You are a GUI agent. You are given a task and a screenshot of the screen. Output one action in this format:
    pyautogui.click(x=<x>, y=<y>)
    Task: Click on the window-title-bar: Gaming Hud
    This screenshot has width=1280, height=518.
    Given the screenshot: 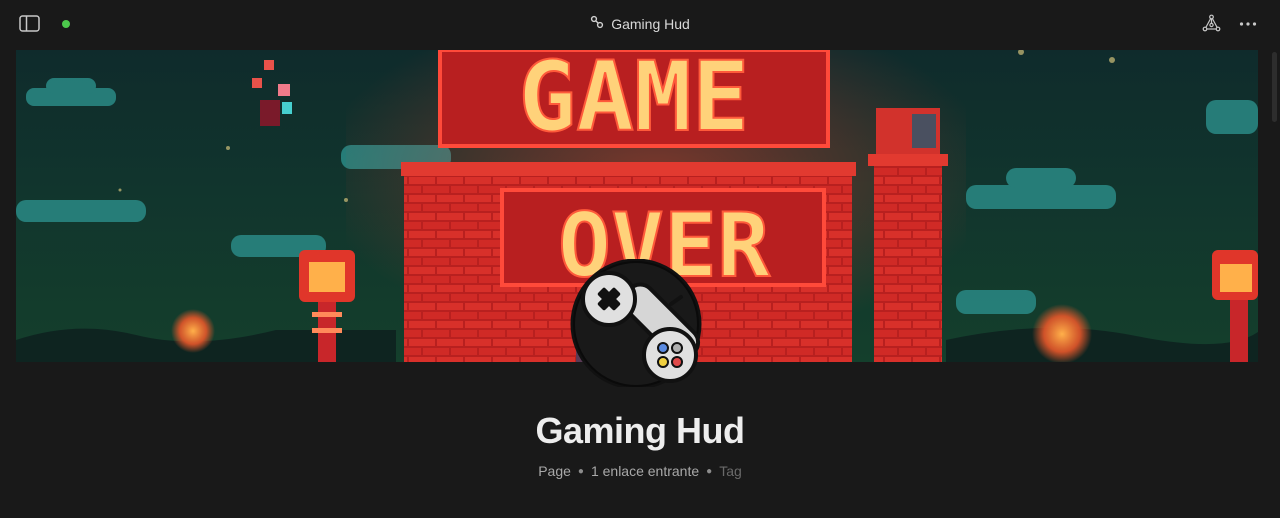 What is the action you would take?
    pyautogui.click(x=640, y=24)
    